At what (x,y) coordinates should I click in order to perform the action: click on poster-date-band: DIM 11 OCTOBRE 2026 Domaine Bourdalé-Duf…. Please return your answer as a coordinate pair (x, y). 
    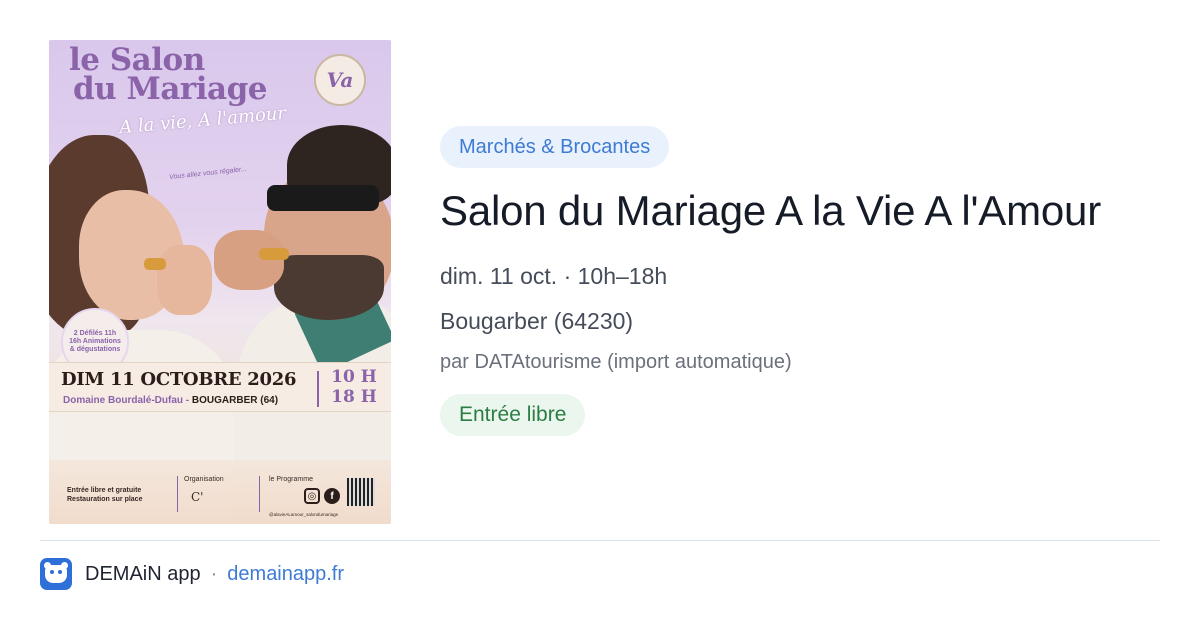
    Looking at the image, I should click on (220, 387).